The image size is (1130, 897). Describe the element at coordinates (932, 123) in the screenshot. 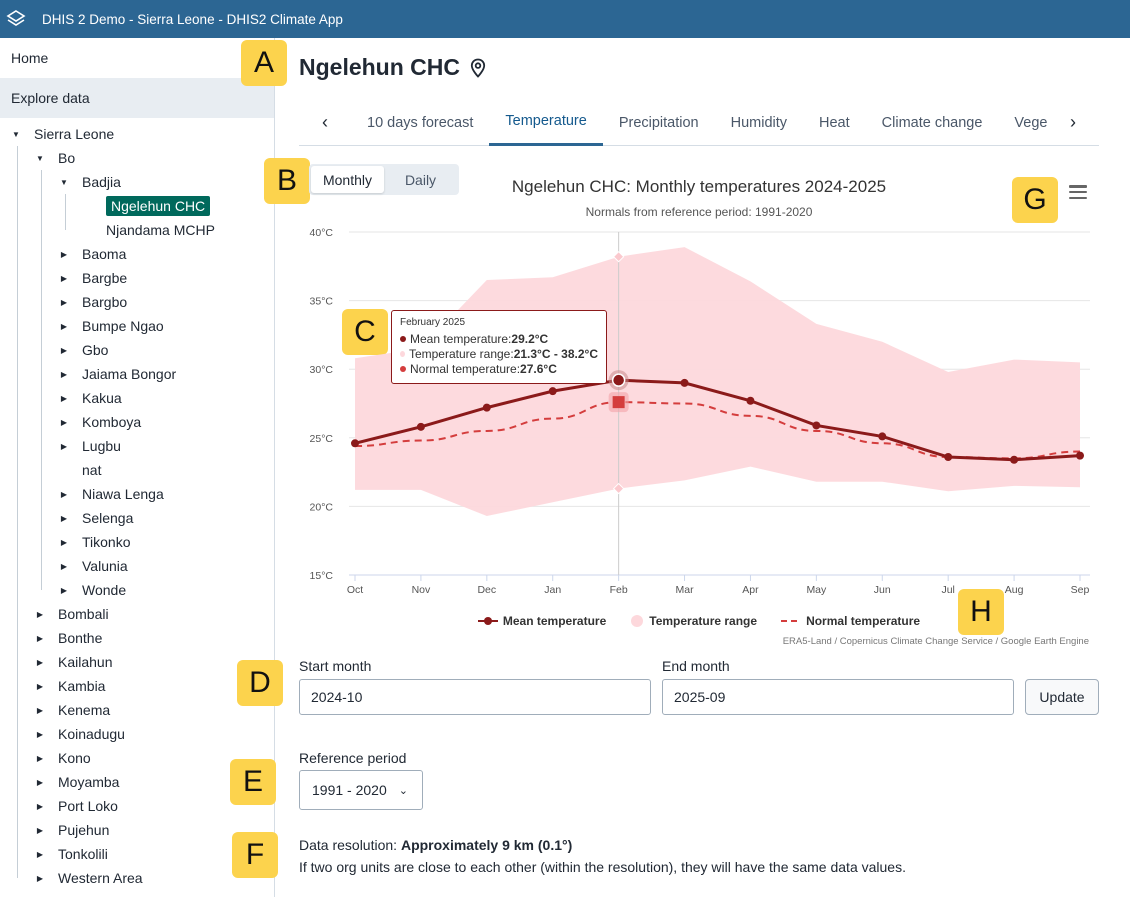

I see `tab-climate-change: Climate change` at that location.